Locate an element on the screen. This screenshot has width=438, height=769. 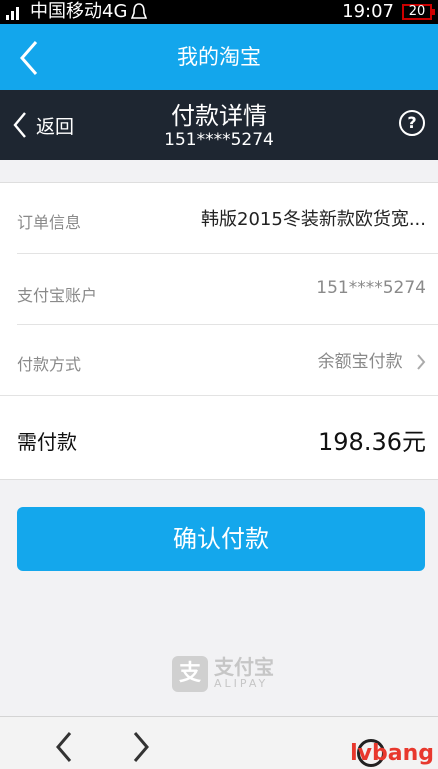
signal-icon is located at coordinates (15, 12).